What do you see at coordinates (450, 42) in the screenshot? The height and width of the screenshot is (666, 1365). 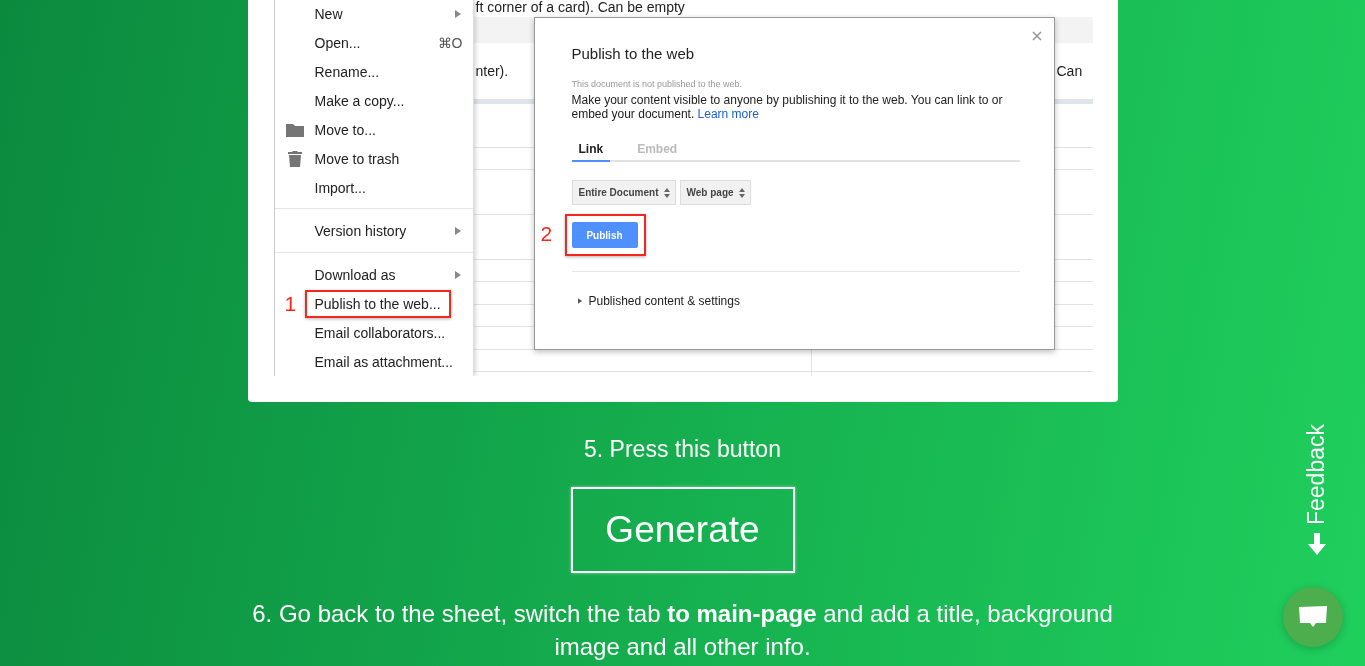 I see `shortcut-text: ⌘O` at bounding box center [450, 42].